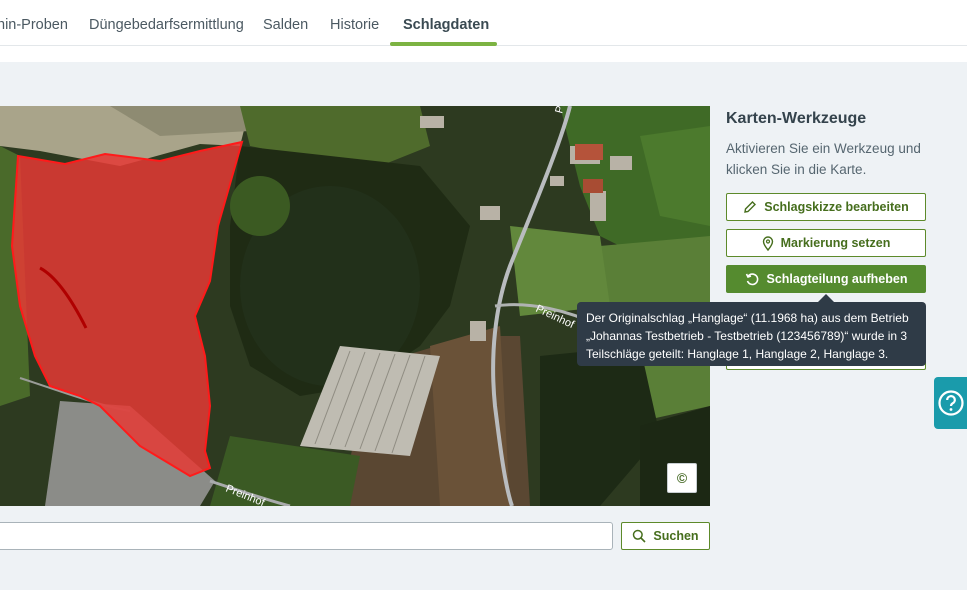  What do you see at coordinates (837, 279) in the screenshot?
I see `undo-split-label: Schlagteilung aufheben` at bounding box center [837, 279].